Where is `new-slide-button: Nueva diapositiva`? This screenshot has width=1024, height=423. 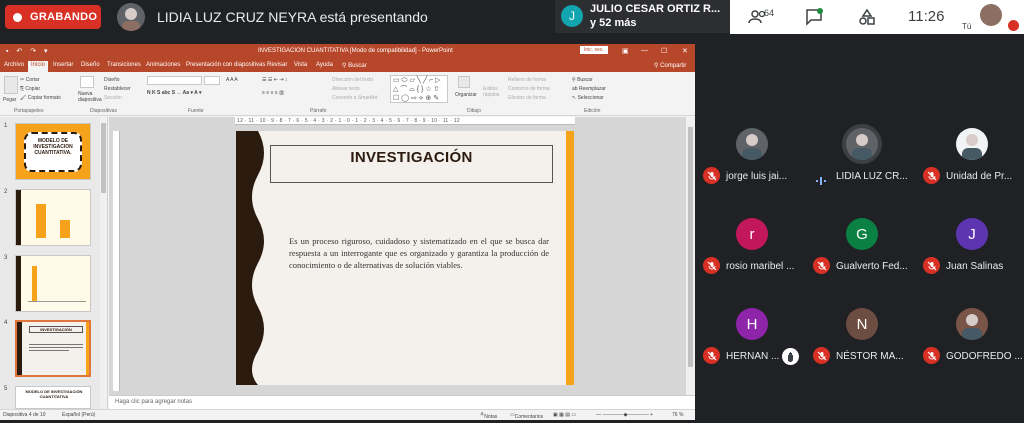
new-slide-button: Nueva diapositiva is located at coordinates (90, 97).